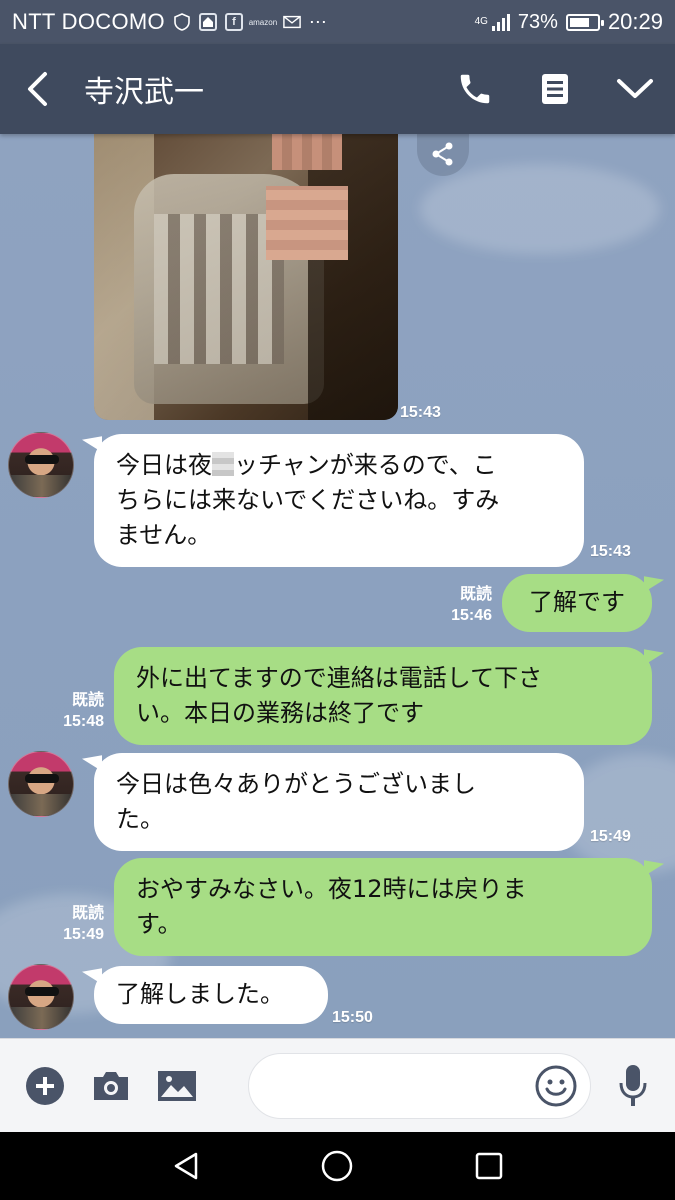 The width and height of the screenshot is (675, 1200). I want to click on emoji-button, so click(556, 1086).